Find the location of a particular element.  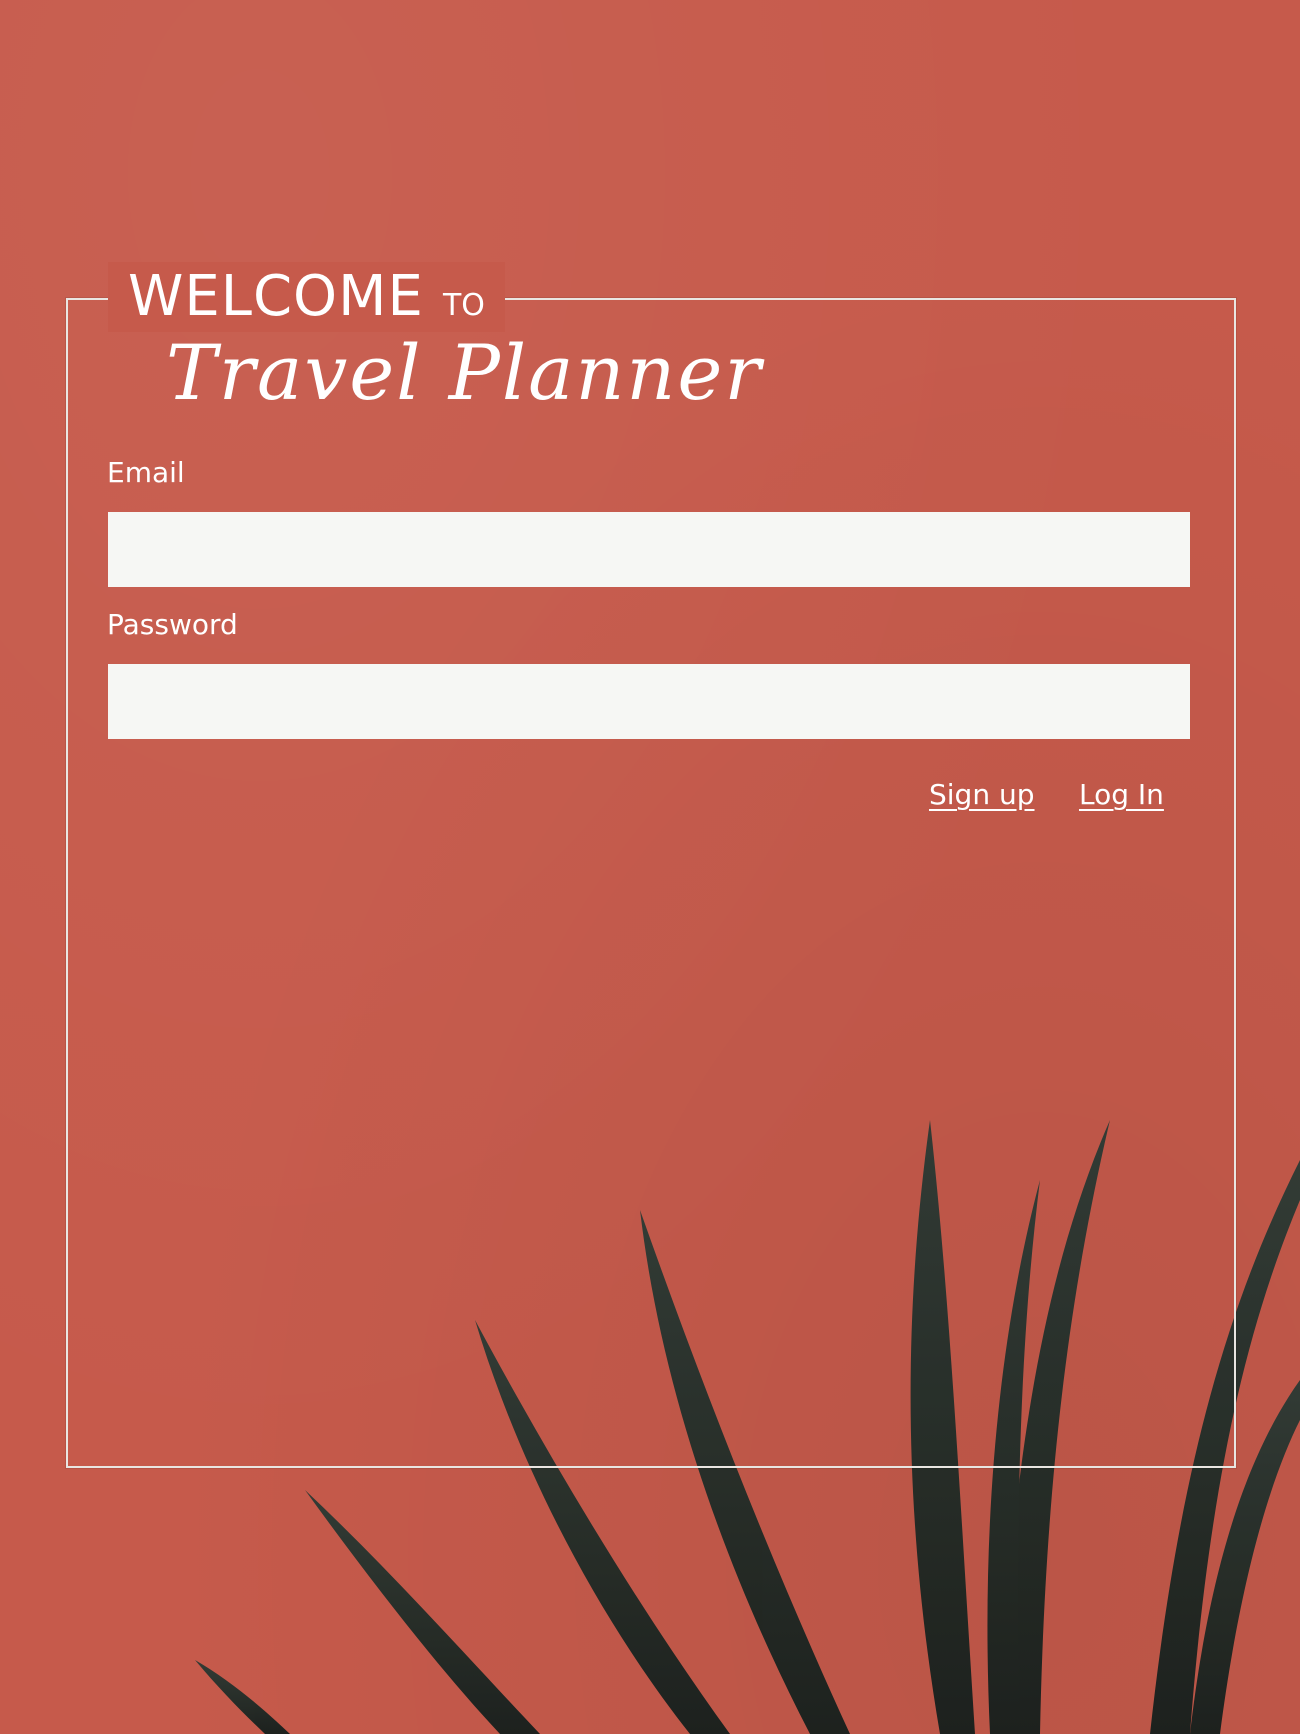

password-label: Password is located at coordinates (172, 624).